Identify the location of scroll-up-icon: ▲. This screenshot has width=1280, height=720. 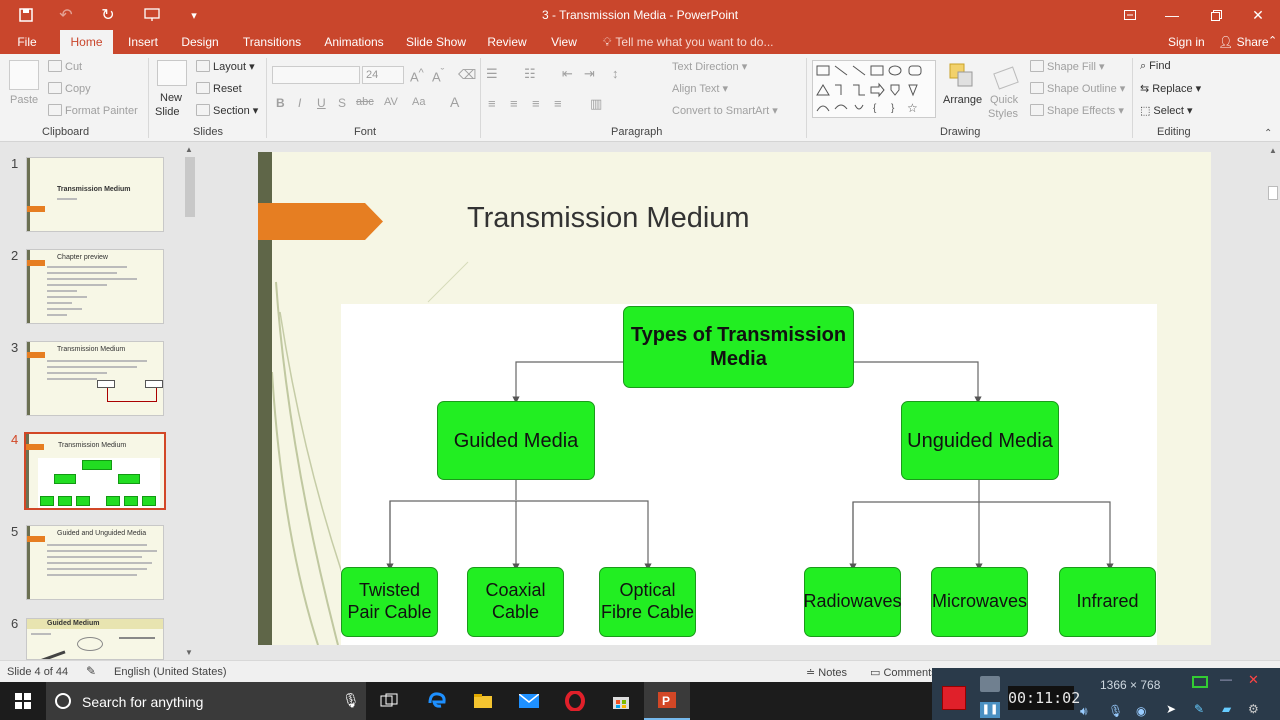
(189, 149).